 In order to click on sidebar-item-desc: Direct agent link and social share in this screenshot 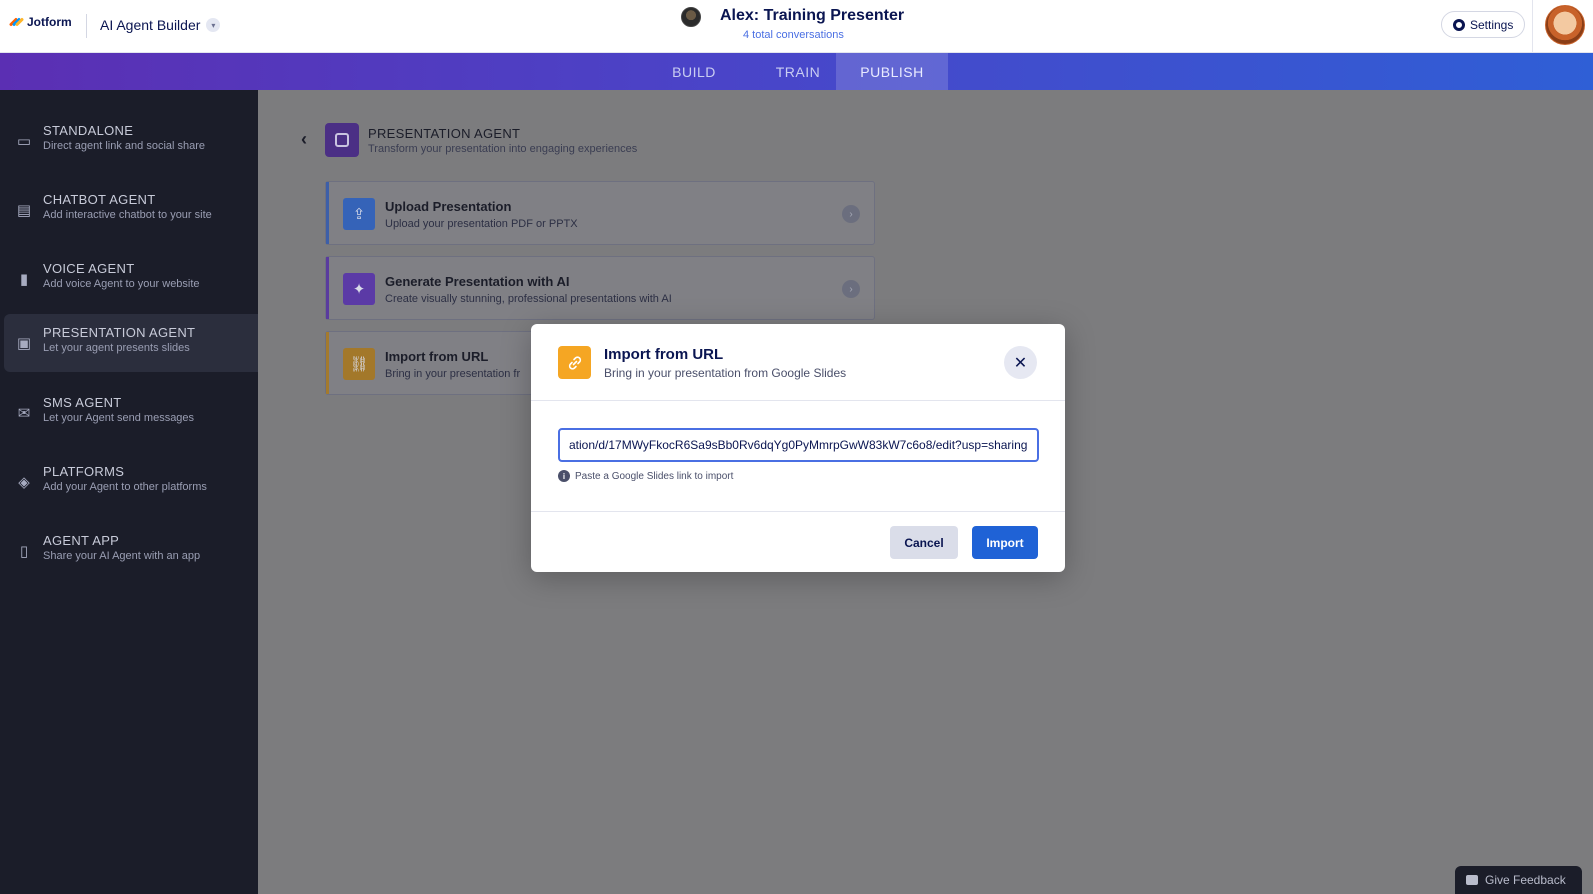, I will do `click(124, 146)`.